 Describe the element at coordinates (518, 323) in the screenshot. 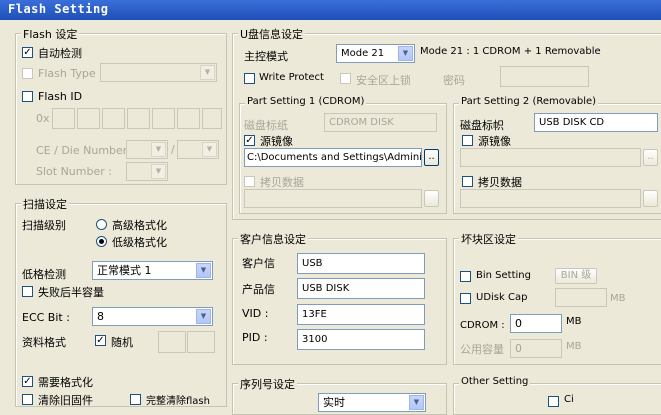

I see `cdrom-value: 0` at that location.